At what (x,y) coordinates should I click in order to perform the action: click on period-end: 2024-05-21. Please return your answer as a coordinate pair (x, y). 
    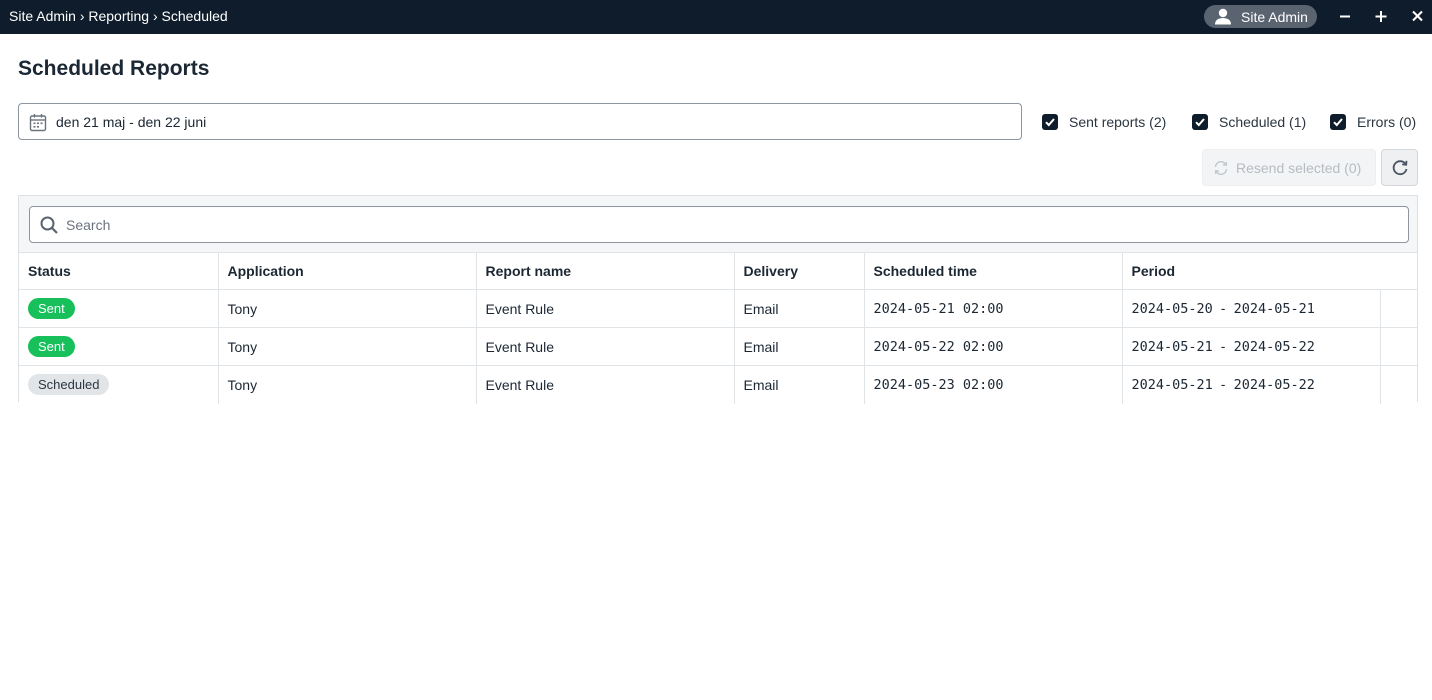
    Looking at the image, I should click on (1274, 308).